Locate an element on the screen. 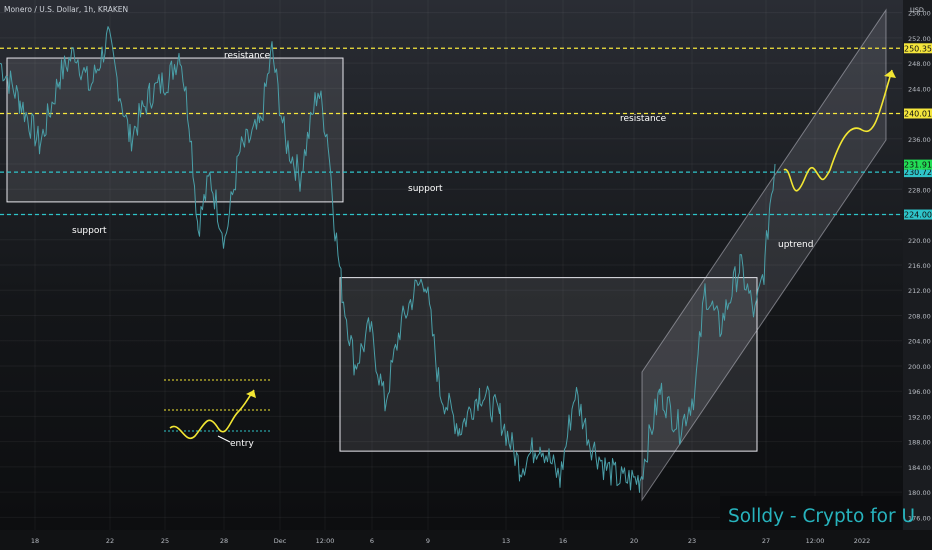 The image size is (932, 550). range-box is located at coordinates (175, 130).